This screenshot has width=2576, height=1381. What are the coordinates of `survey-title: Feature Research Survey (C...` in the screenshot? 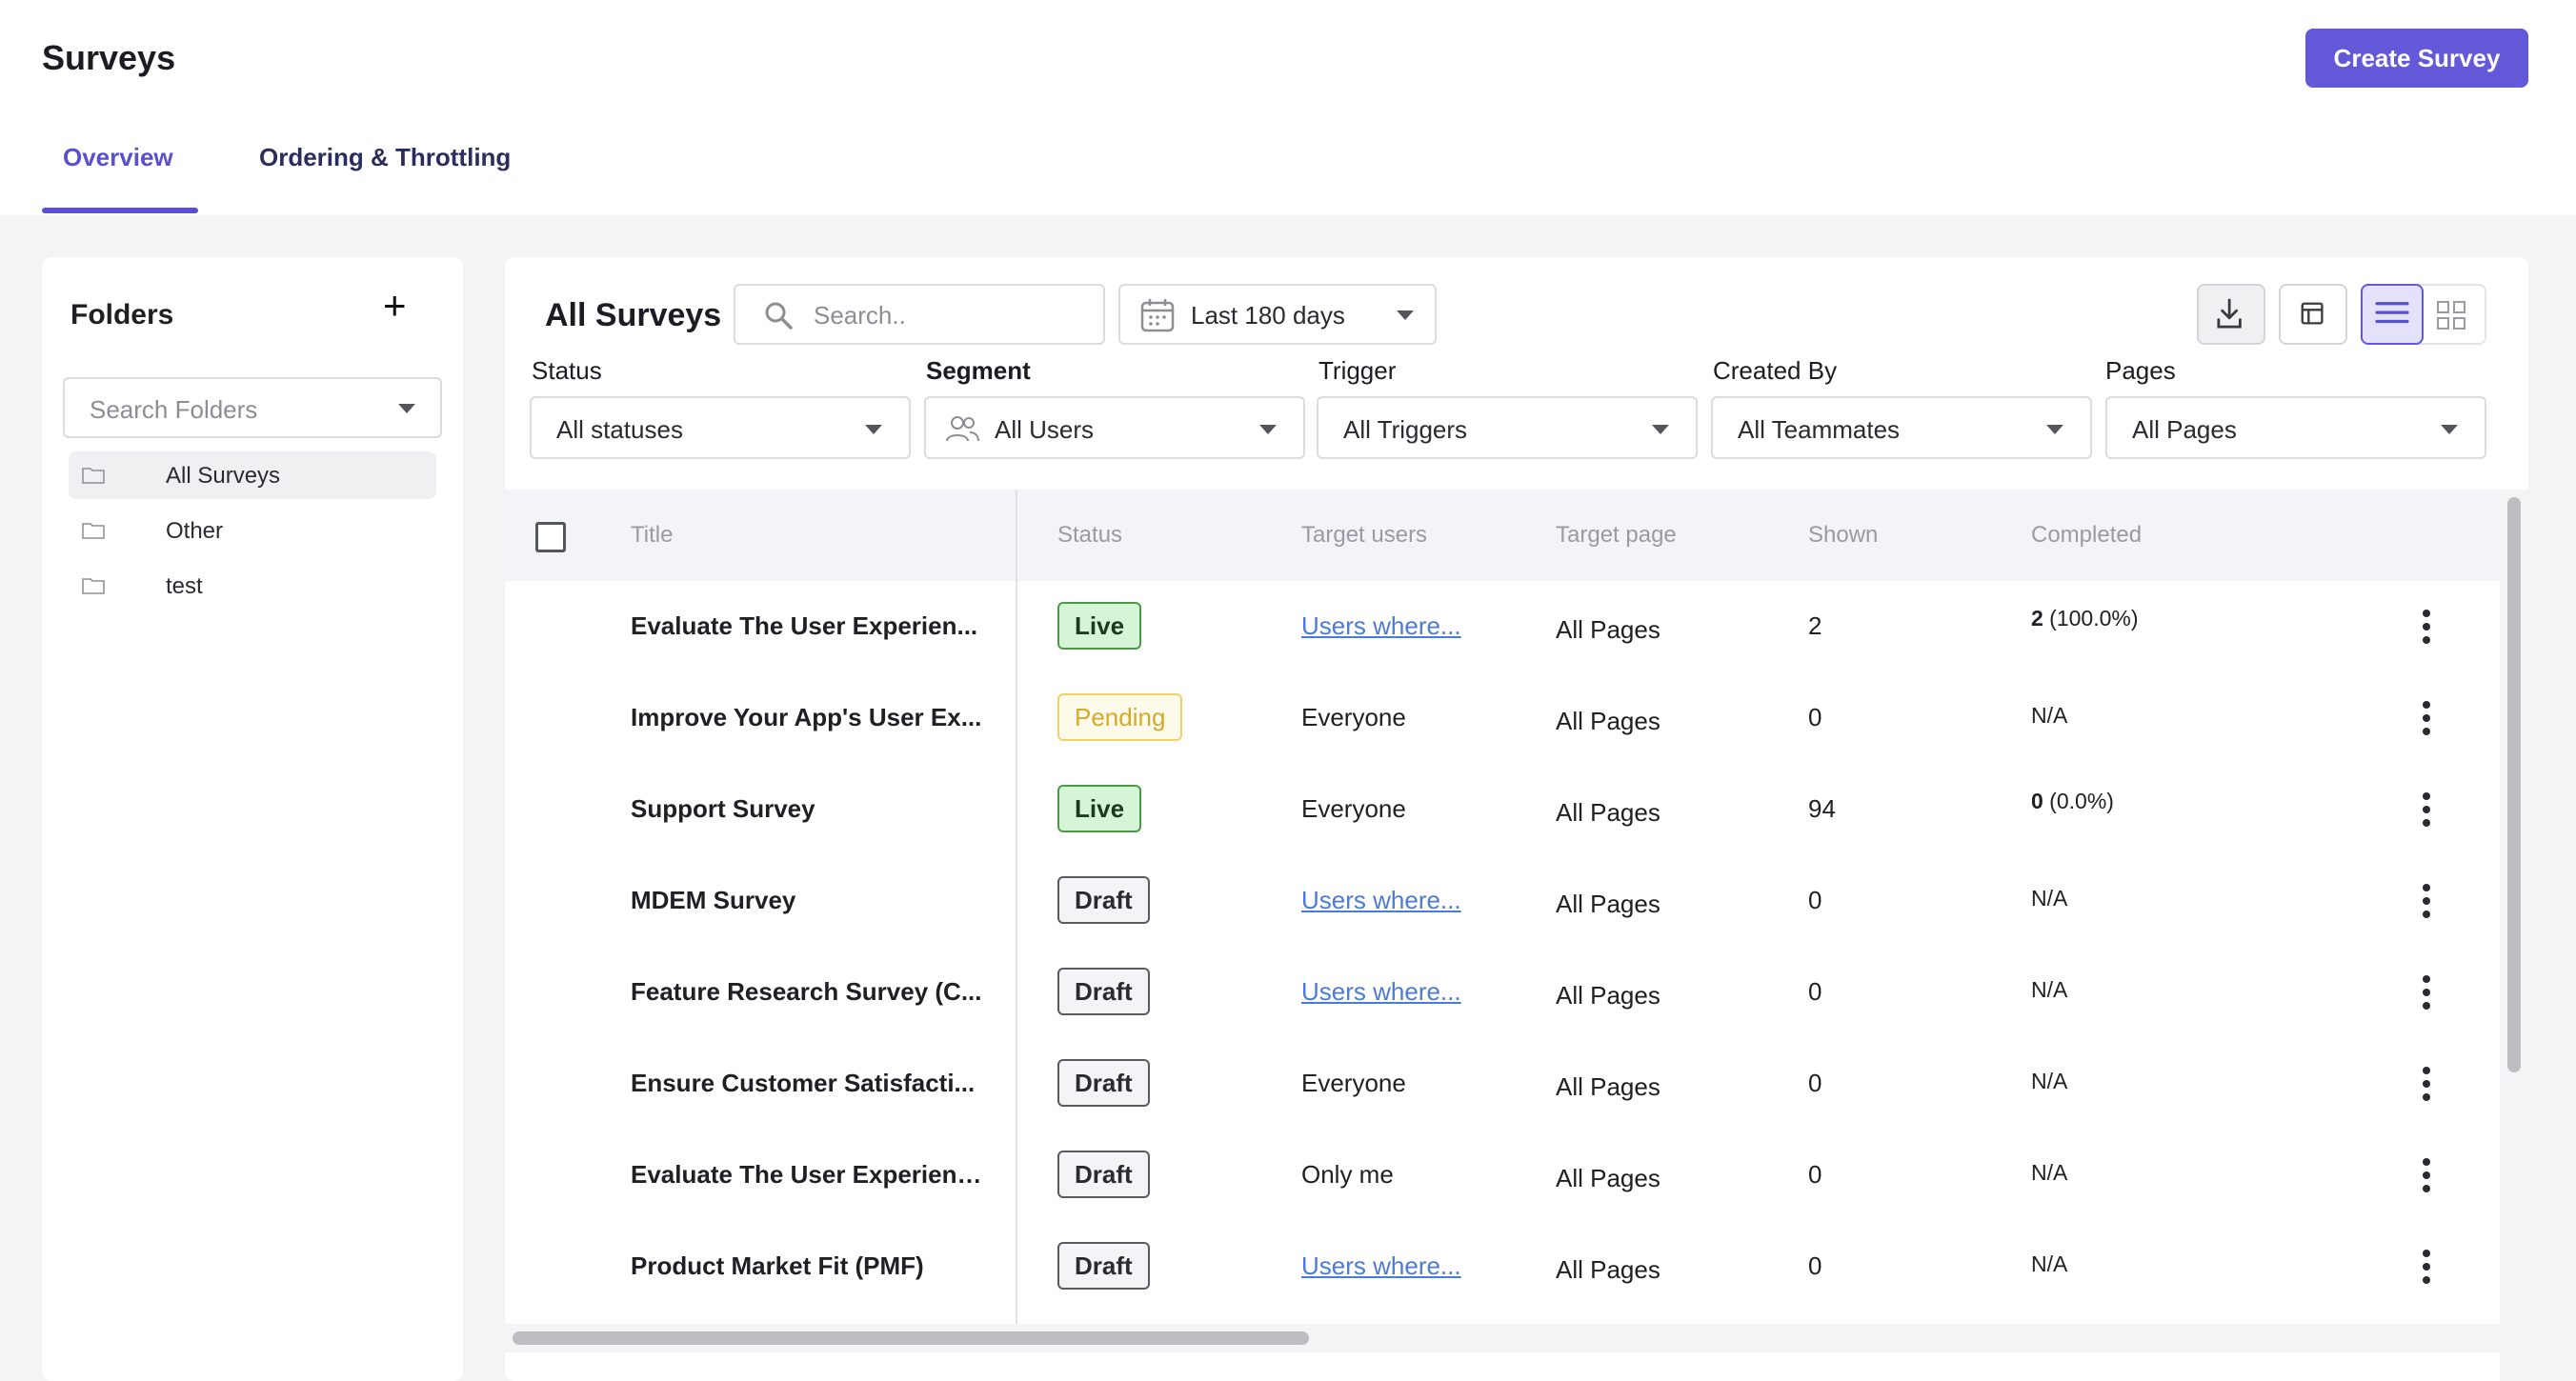 It's located at (807, 992).